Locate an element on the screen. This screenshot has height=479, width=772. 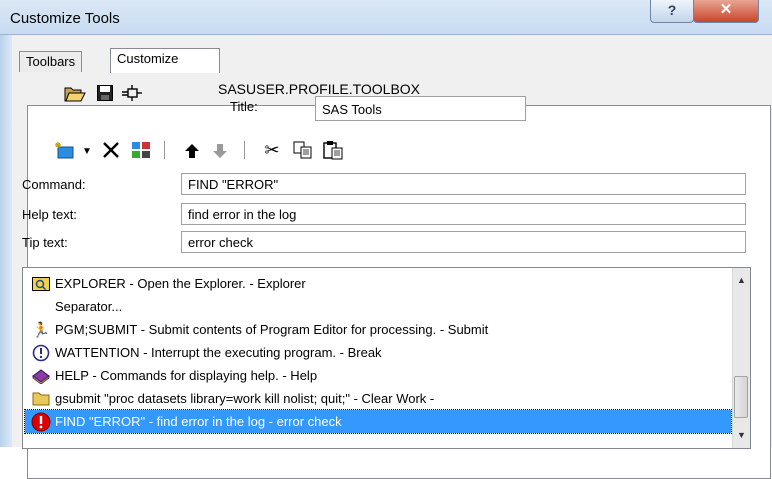
title-label: Title: is located at coordinates (244, 106).